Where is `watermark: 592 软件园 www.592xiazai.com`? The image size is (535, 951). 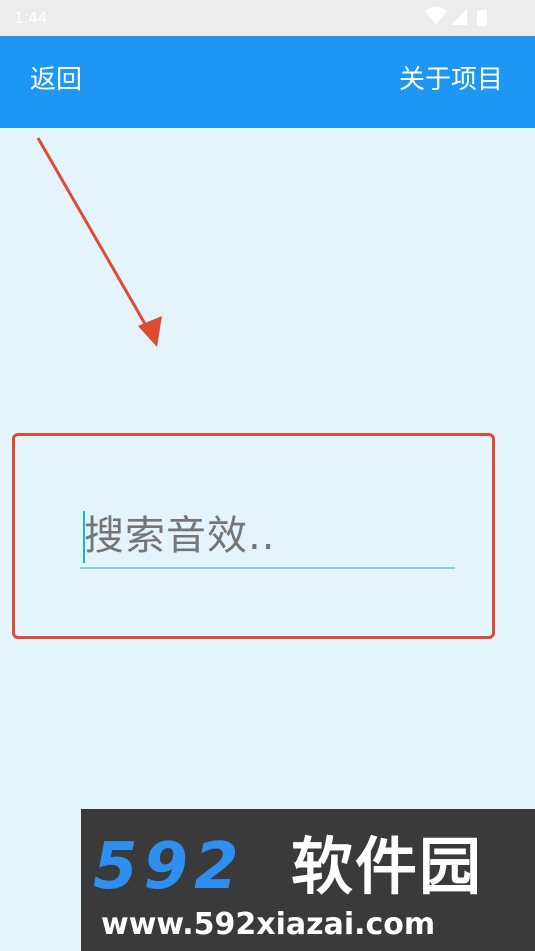 watermark: 592 软件园 www.592xiazai.com is located at coordinates (308, 880).